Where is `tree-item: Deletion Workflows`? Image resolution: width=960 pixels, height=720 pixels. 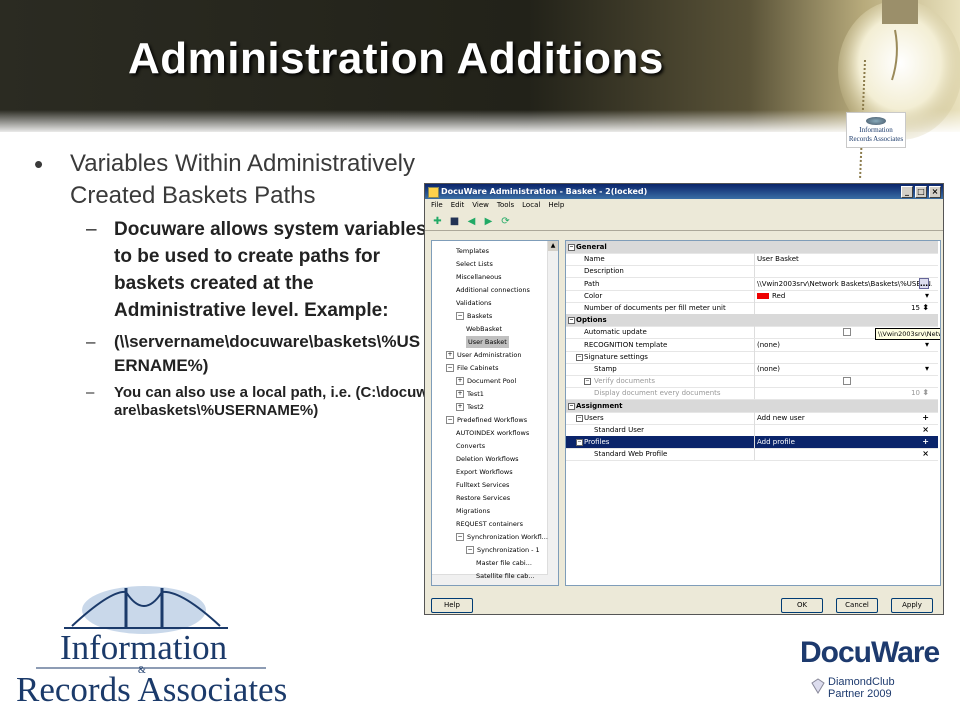
tree-item: Deletion Workflows is located at coordinates (487, 459).